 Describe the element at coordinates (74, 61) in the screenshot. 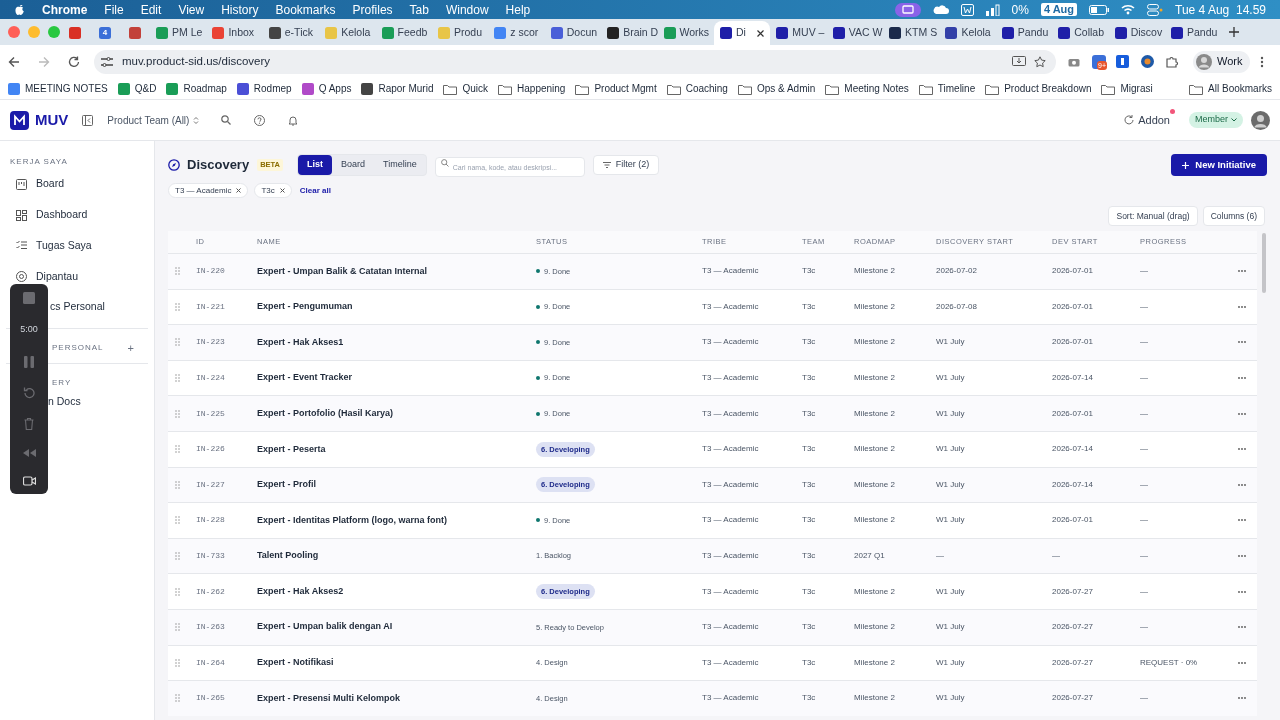

I see `reload-icon` at that location.